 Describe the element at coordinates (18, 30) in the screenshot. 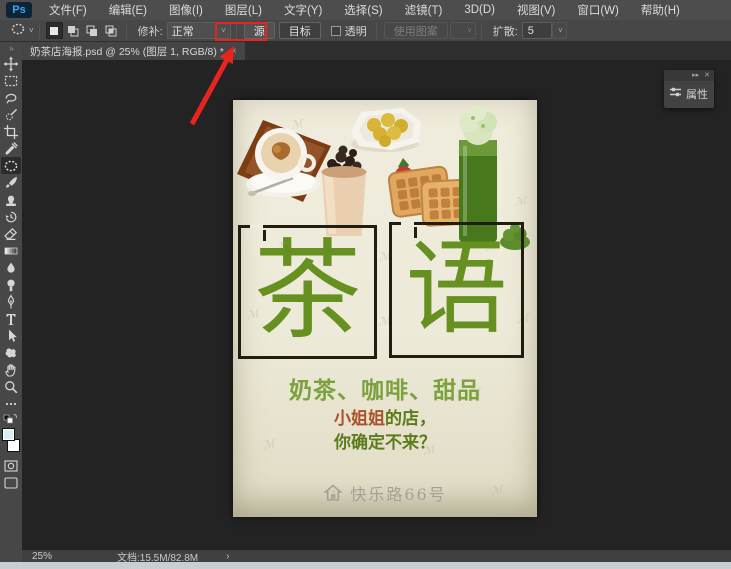

I see `patch-tool-preset-icon` at that location.